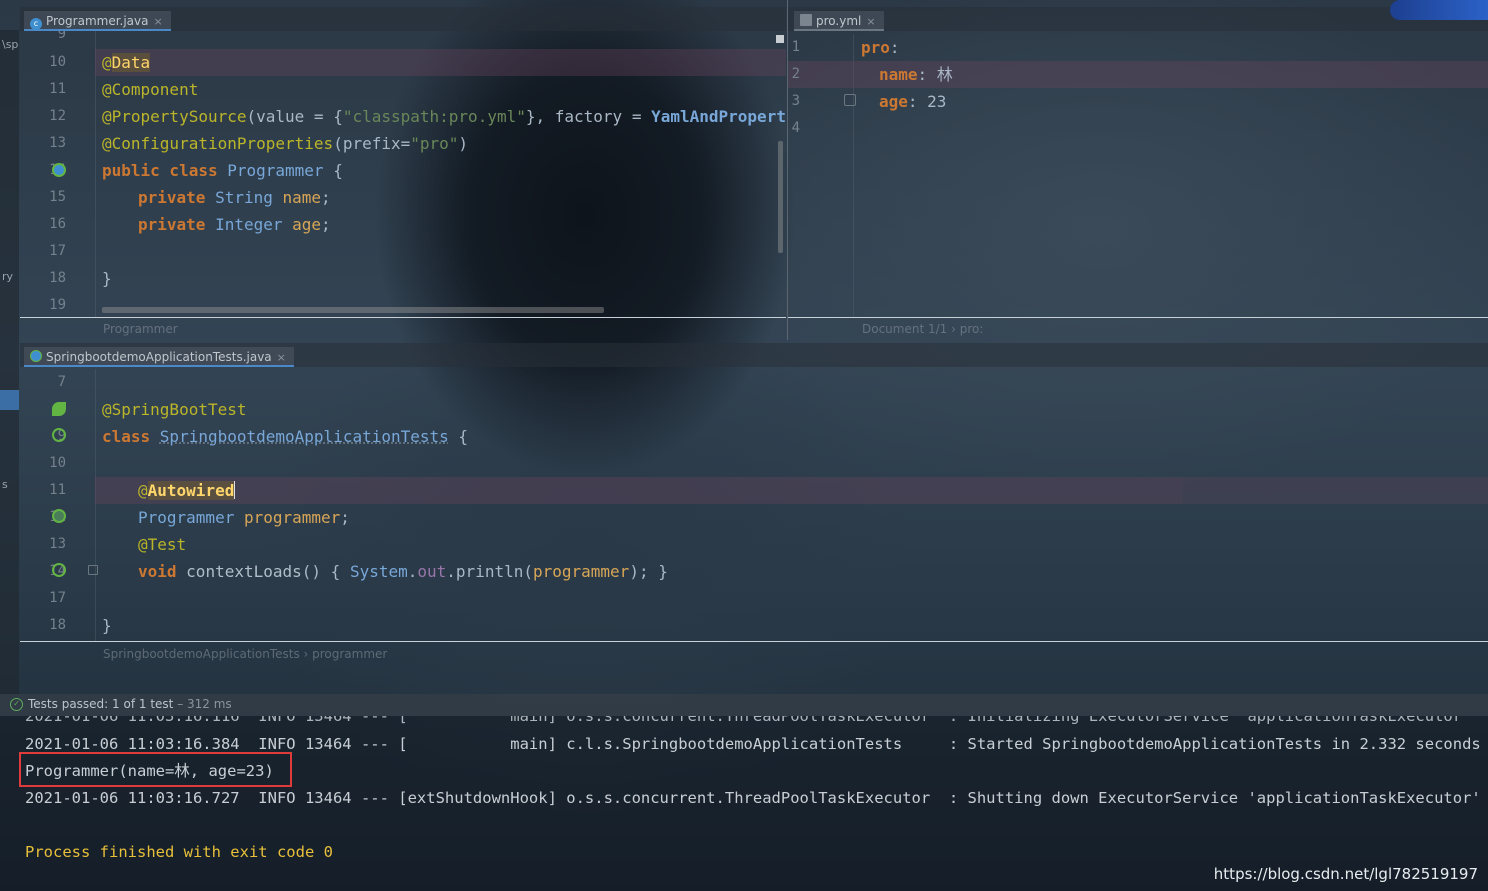 Image resolution: width=1488 pixels, height=891 pixels. Describe the element at coordinates (434, 143) in the screenshot. I see `string-prefix: "pro"` at that location.